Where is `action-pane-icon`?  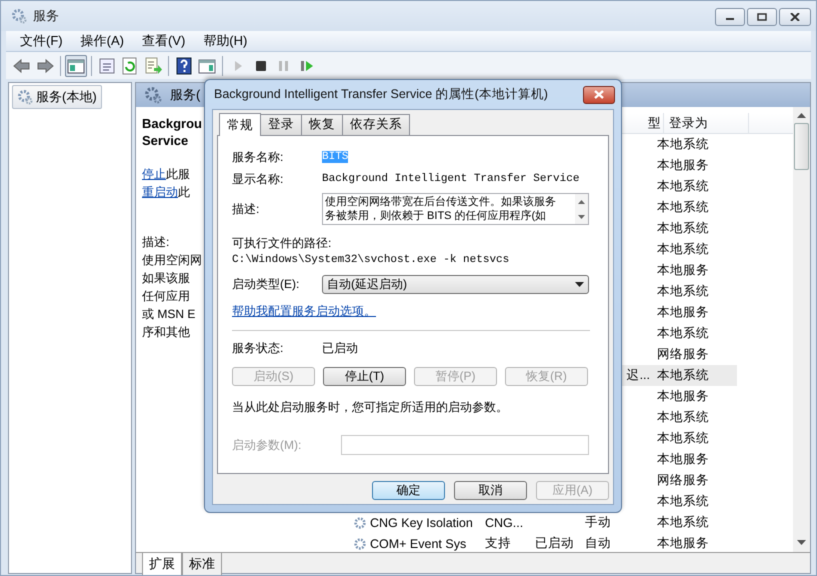
action-pane-icon is located at coordinates (207, 65).